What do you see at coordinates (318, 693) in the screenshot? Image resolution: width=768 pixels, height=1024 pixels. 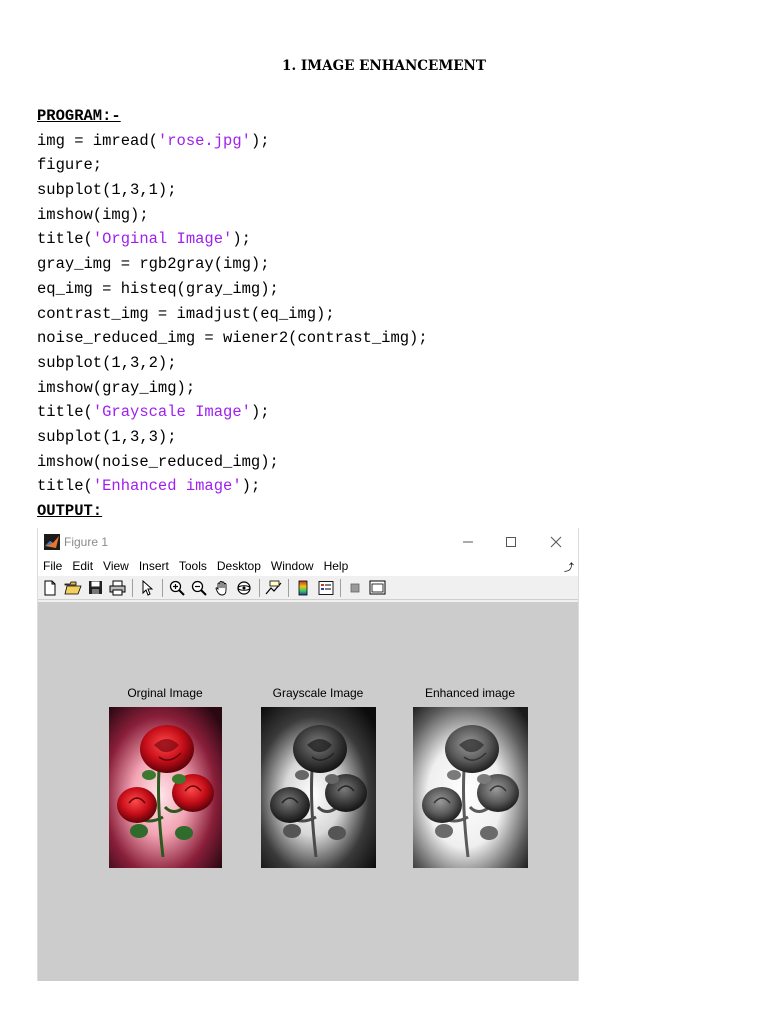 I see `subplot-title-grayscale: Grayscale Image` at bounding box center [318, 693].